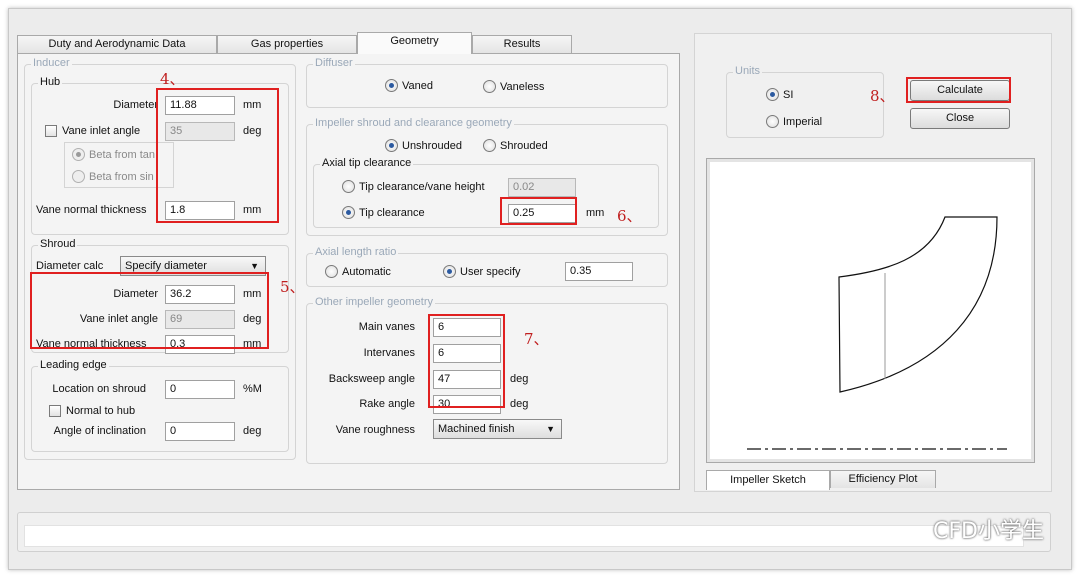 This screenshot has height=576, width=1080. I want to click on calculate-button: Calculate, so click(960, 90).